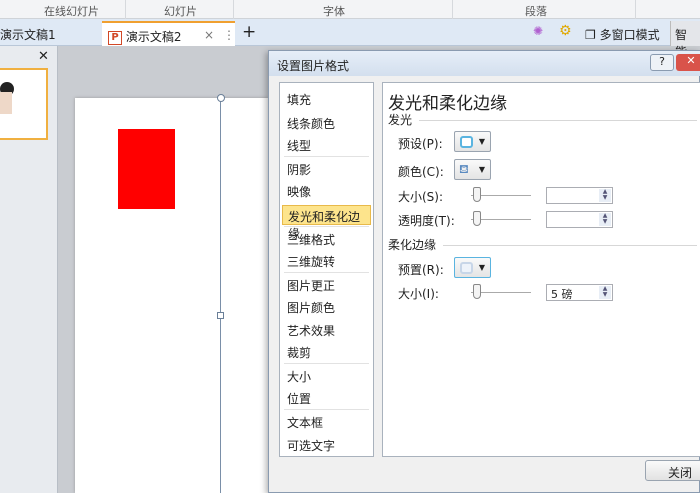 The height and width of the screenshot is (493, 700). What do you see at coordinates (350, 9) in the screenshot?
I see `ribbon-group-labels: 在线幻灯片 幻灯片 字体 段落` at bounding box center [350, 9].